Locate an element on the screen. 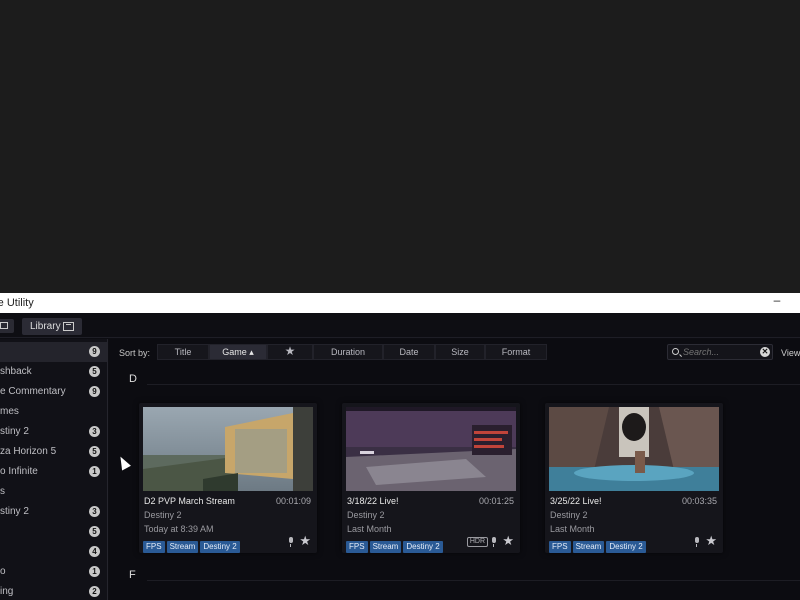  sidebar-item-forza-horizon-5: za Horizon 5 5 is located at coordinates (53, 452).